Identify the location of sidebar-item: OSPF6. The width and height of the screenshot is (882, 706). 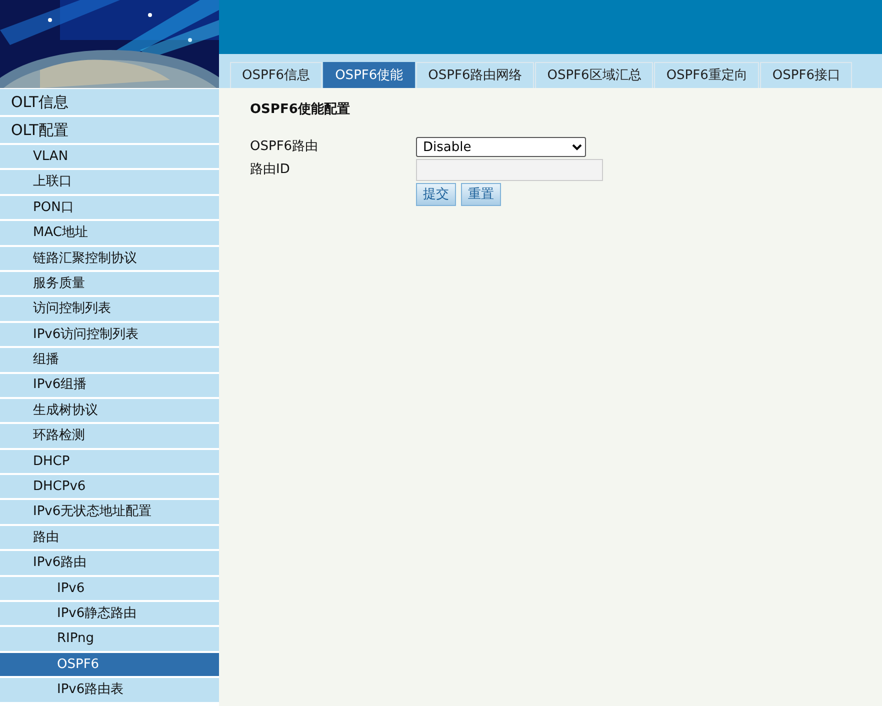
(109, 664).